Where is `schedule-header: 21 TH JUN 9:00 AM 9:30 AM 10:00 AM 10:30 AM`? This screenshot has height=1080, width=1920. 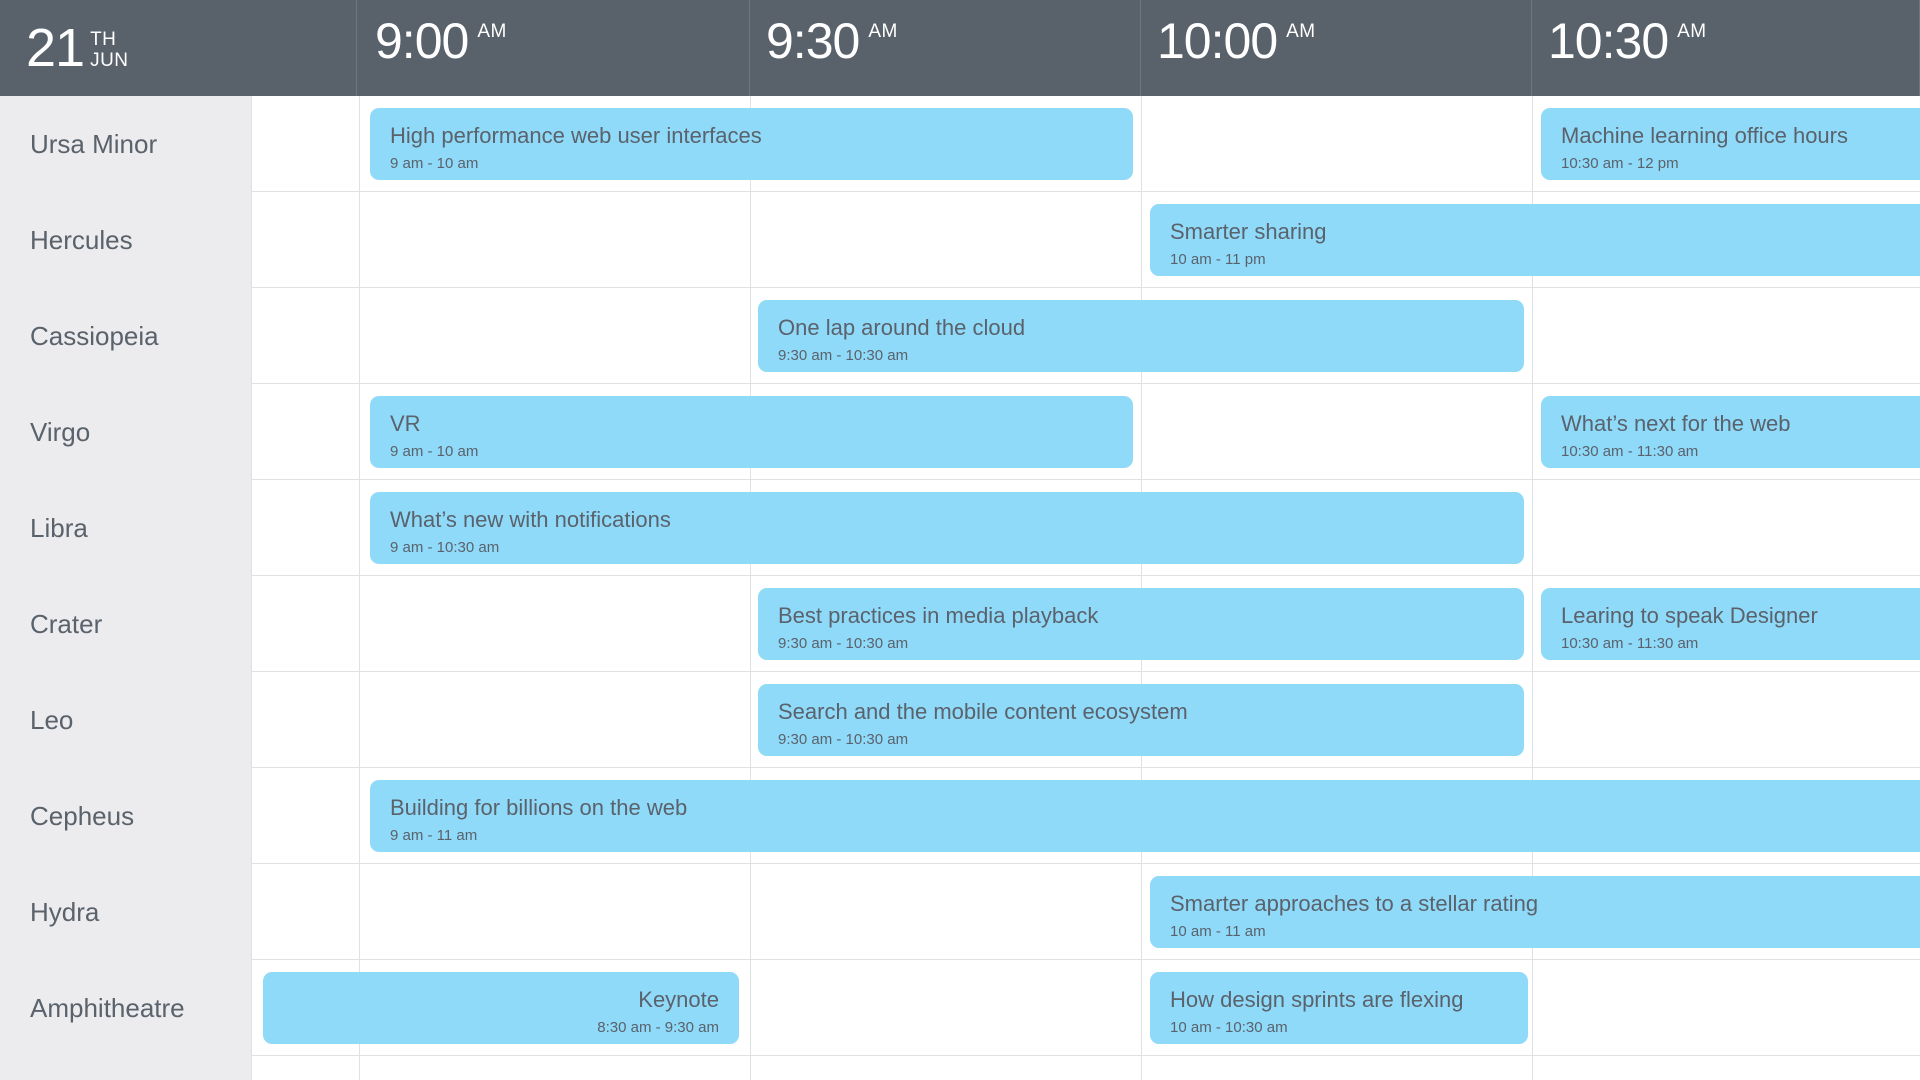
schedule-header: 21 TH JUN 9:00 AM 9:30 AM 10:00 AM 10:30 AM is located at coordinates (960, 48).